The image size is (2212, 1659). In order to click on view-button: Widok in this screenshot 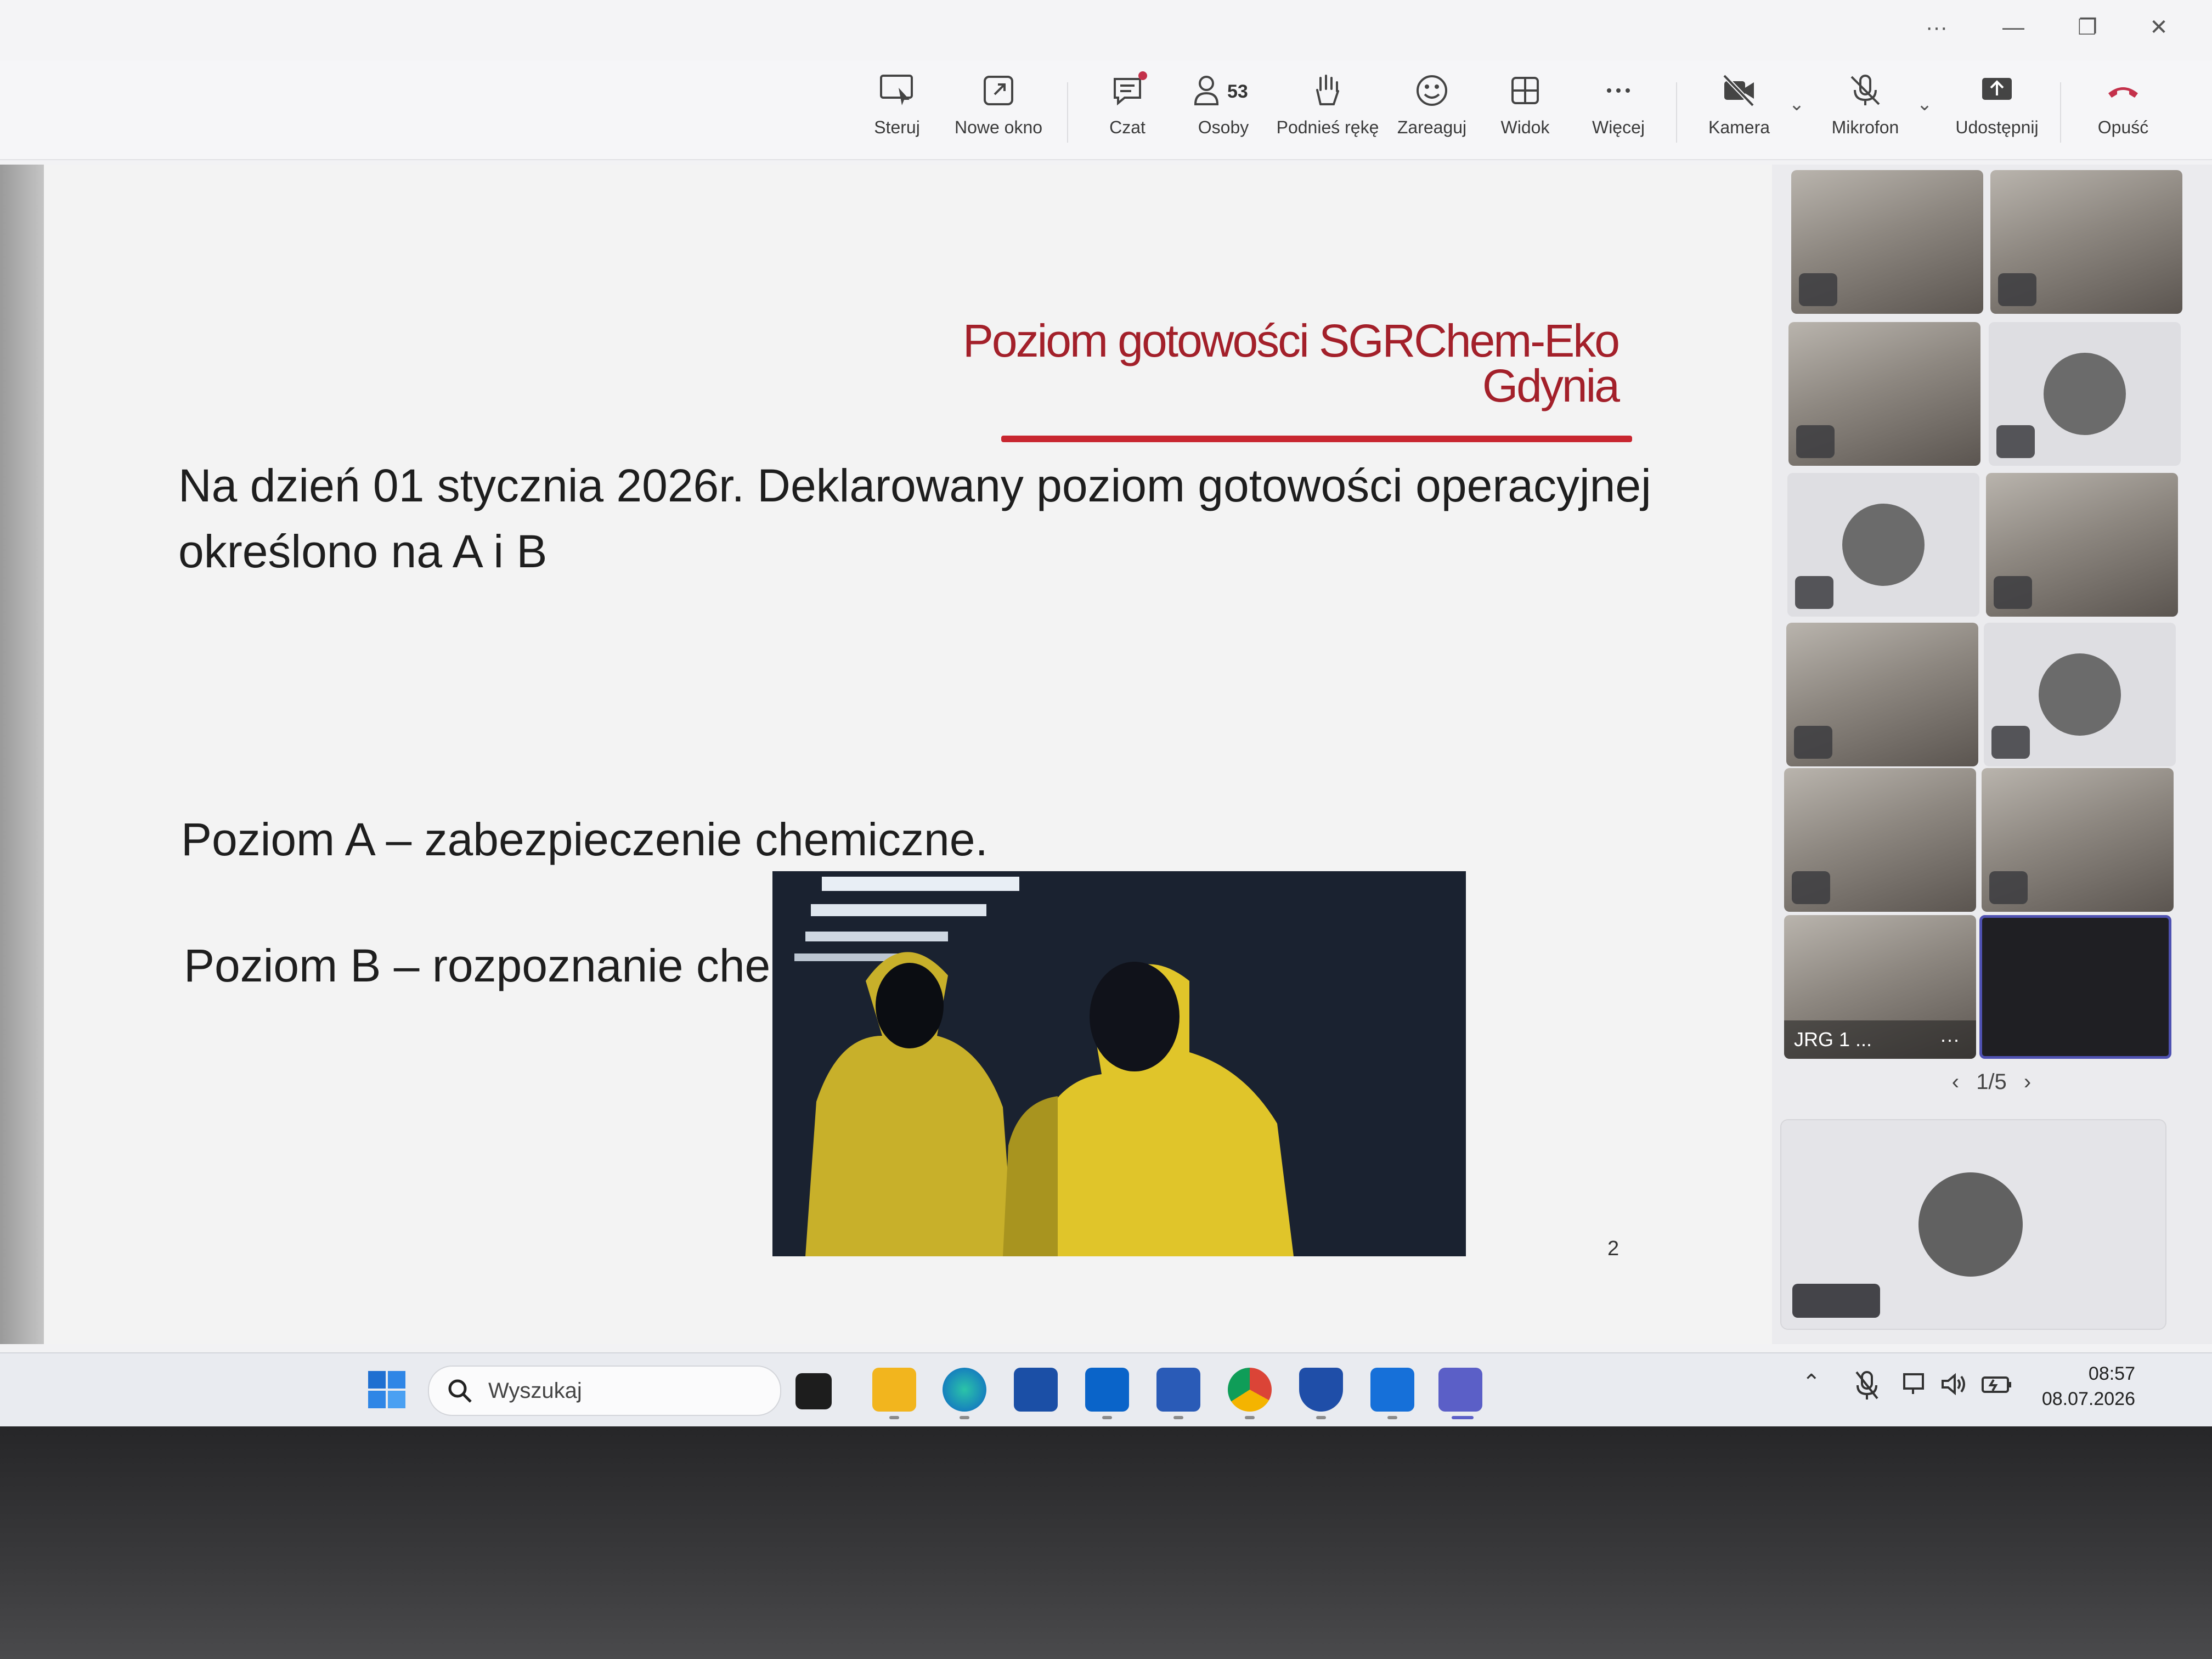, I will do `click(1525, 113)`.